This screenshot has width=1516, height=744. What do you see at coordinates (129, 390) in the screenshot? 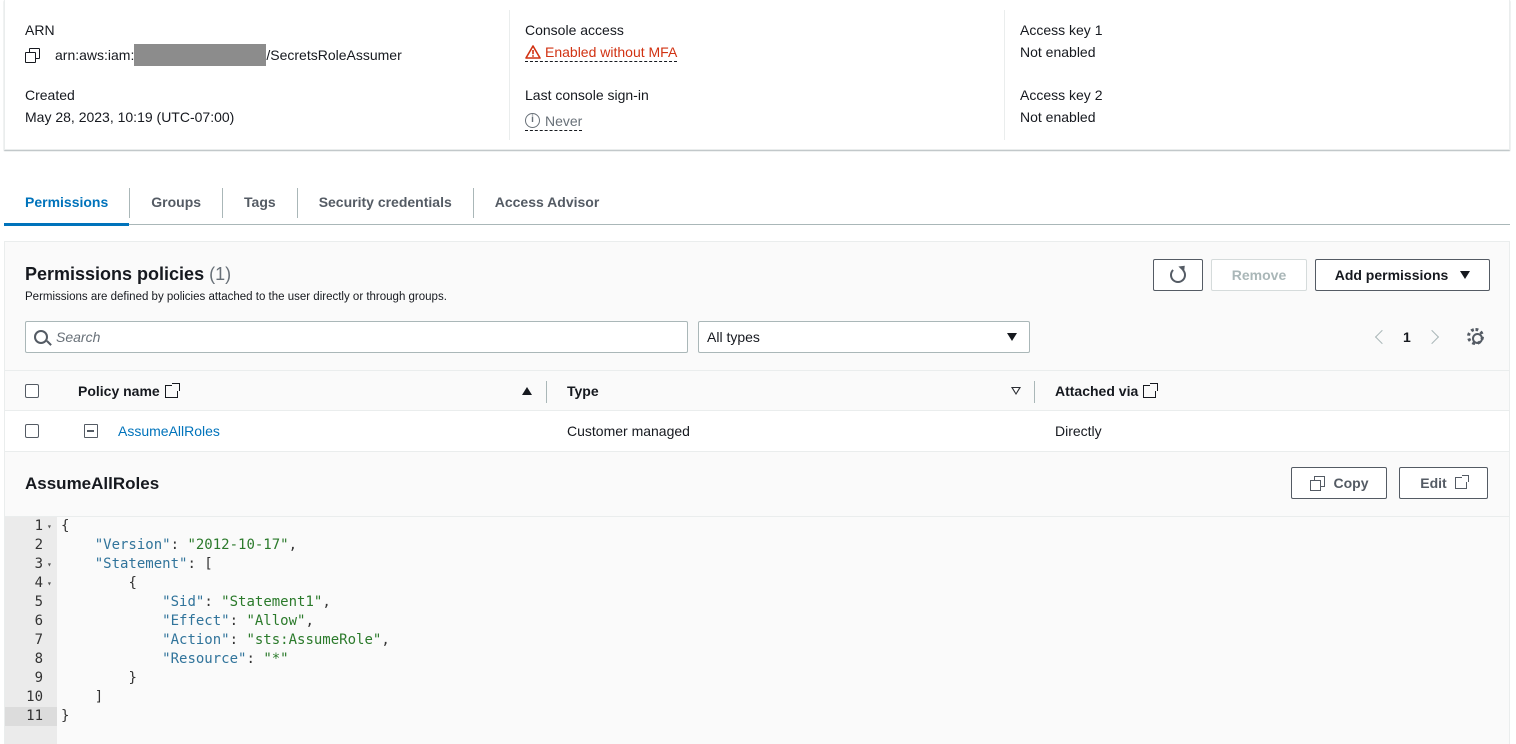
I see `column-header-policy-name: Policy name` at bounding box center [129, 390].